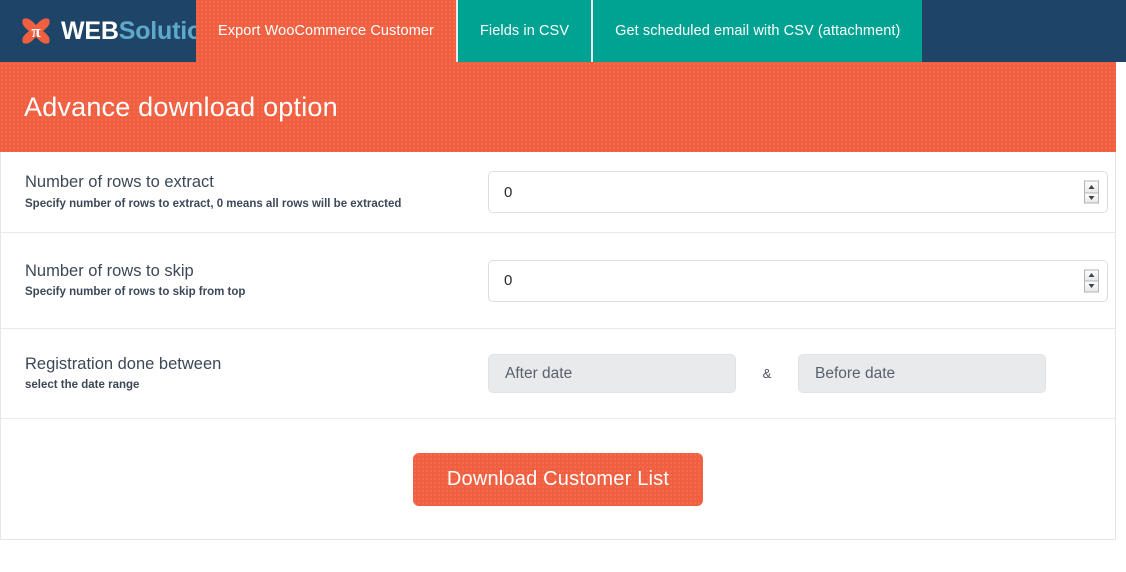 This screenshot has height=572, width=1126. What do you see at coordinates (119, 182) in the screenshot?
I see `field-label: Number of rows to extract` at bounding box center [119, 182].